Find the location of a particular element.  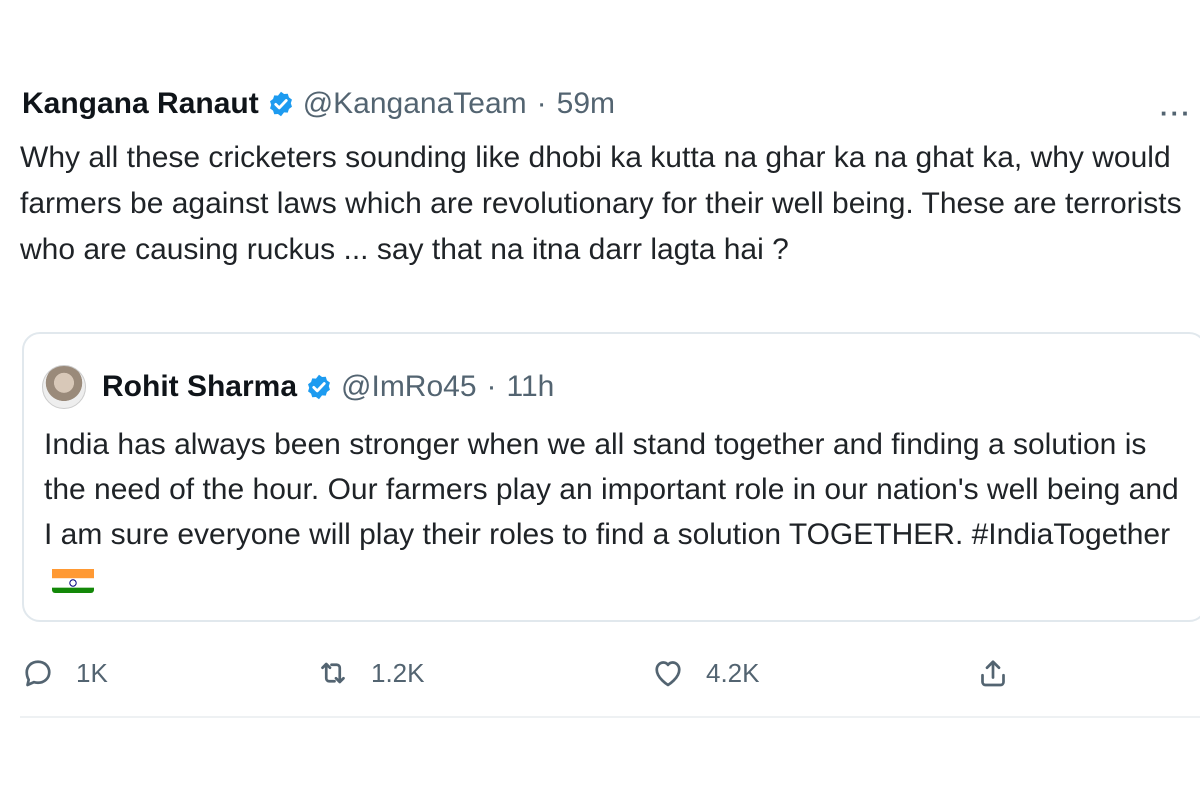

share-button is located at coordinates (993, 673).